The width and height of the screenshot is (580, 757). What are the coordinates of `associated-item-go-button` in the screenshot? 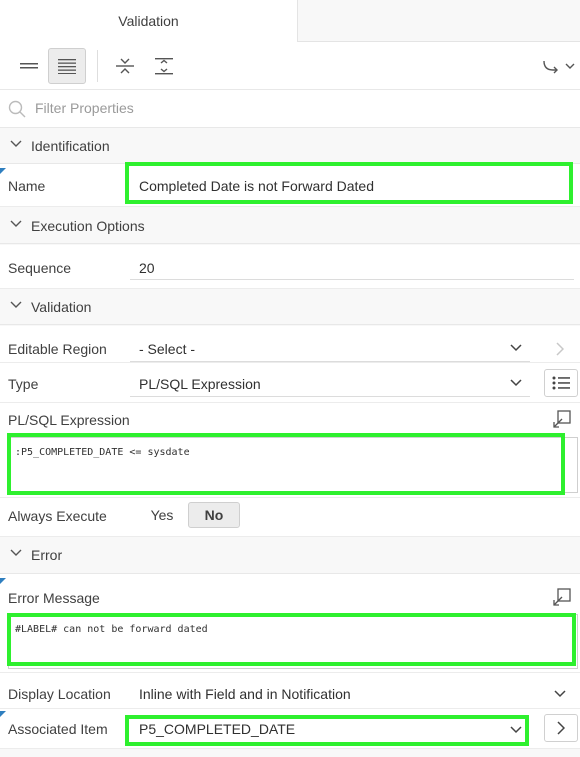 It's located at (561, 728).